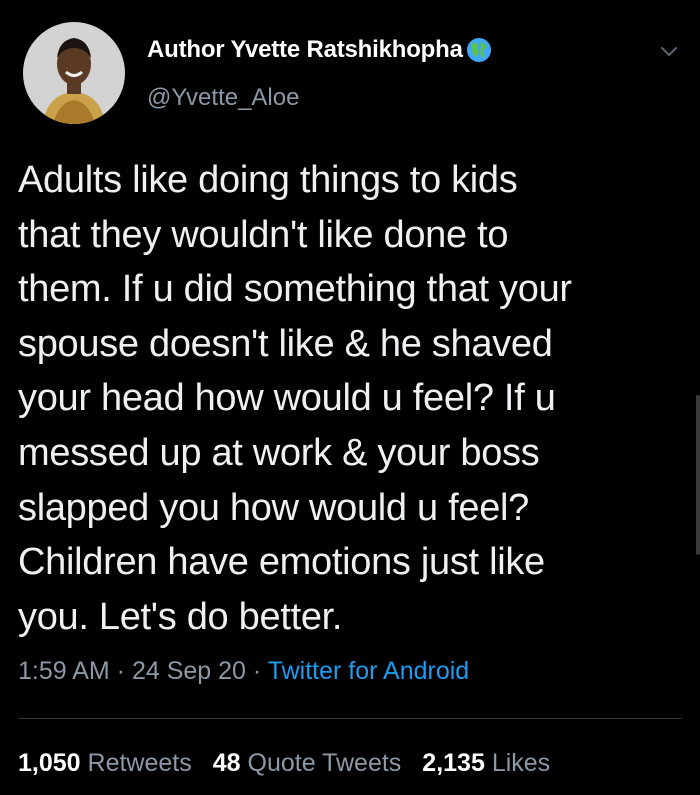 This screenshot has height=795, width=700. I want to click on author-handle: @Yvette_Aloe, so click(223, 98).